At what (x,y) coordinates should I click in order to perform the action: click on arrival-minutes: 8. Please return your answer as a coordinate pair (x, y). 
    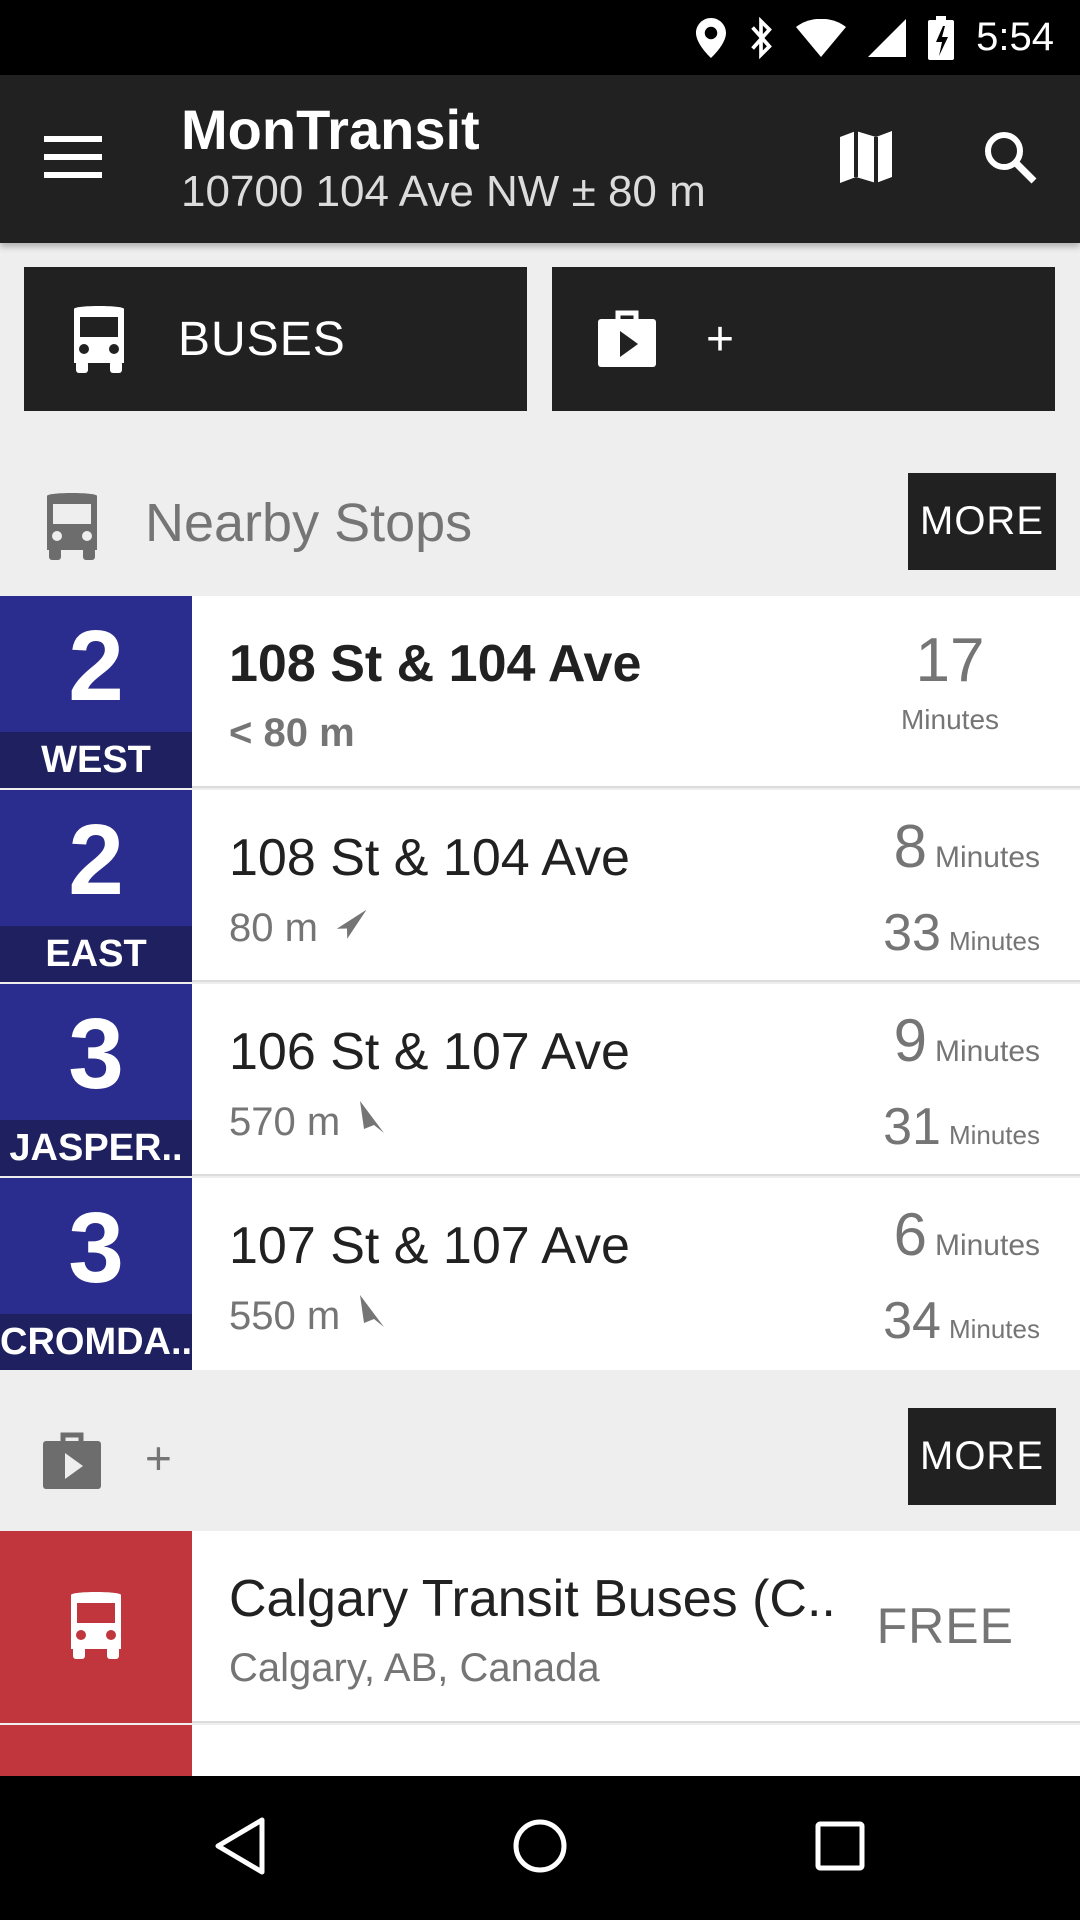
    Looking at the image, I should click on (910, 846).